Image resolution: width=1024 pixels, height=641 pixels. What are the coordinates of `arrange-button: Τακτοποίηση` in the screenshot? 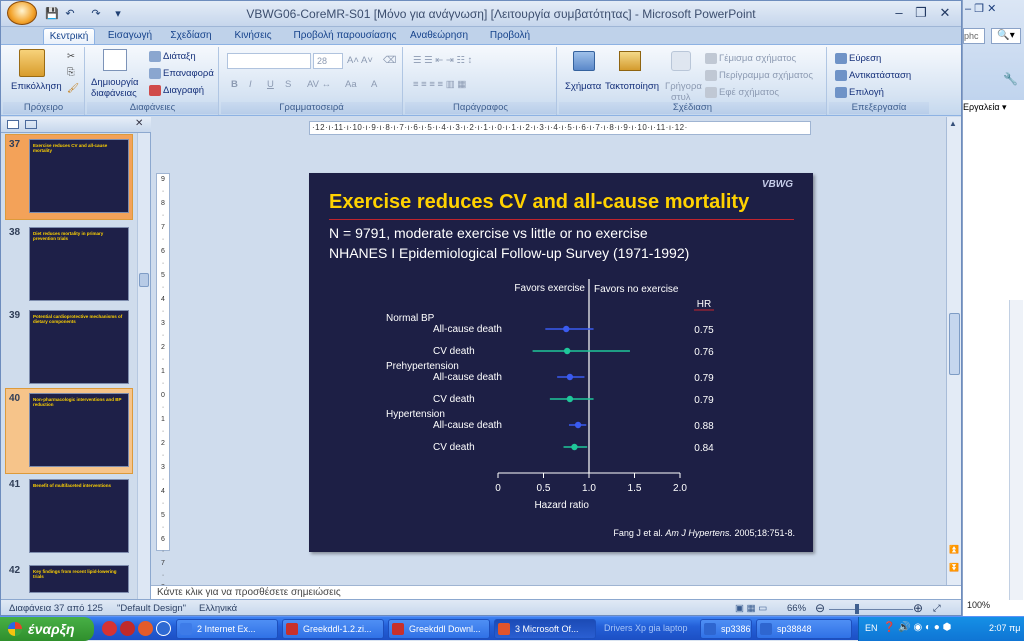 It's located at (632, 86).